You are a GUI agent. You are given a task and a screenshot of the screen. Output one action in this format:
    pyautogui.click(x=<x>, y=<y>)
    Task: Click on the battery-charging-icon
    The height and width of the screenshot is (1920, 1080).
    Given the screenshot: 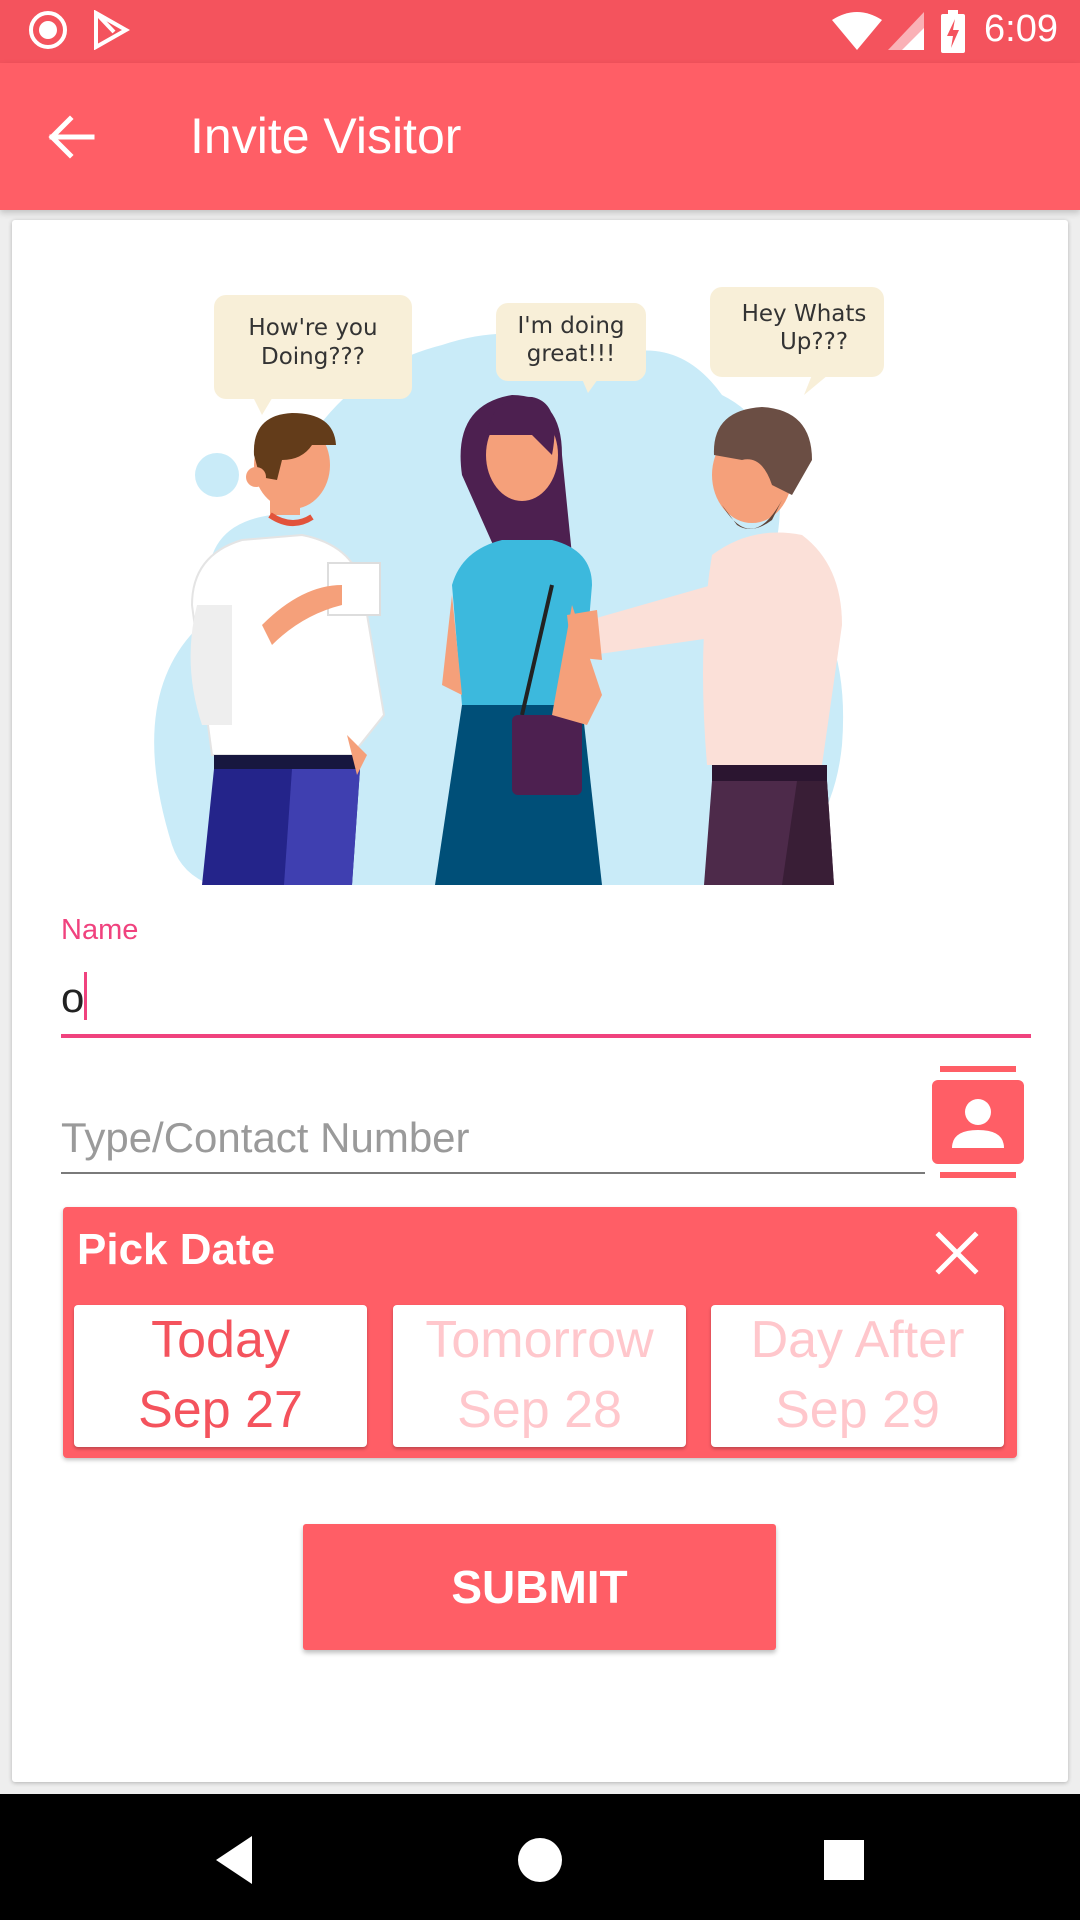 What is the action you would take?
    pyautogui.click(x=953, y=31)
    